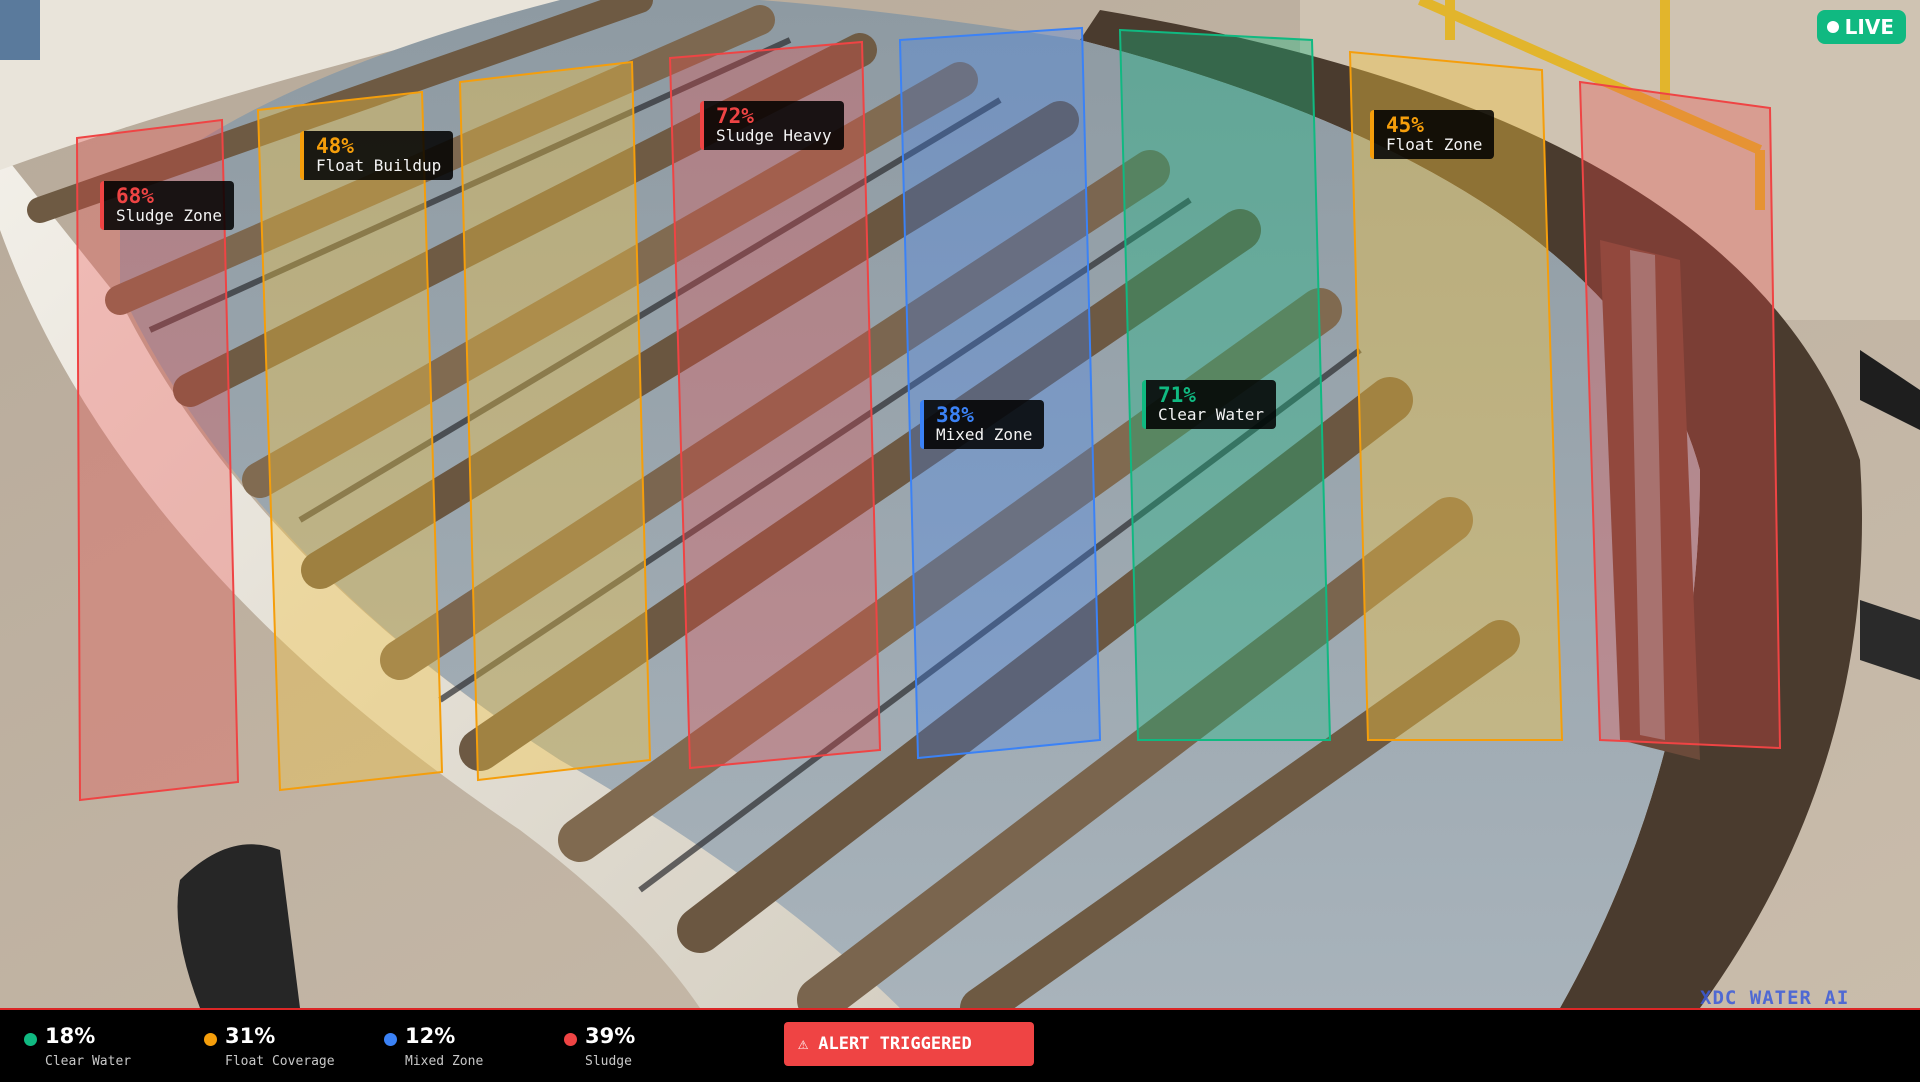  I want to click on watermark: XDC WATER AI, so click(1775, 997).